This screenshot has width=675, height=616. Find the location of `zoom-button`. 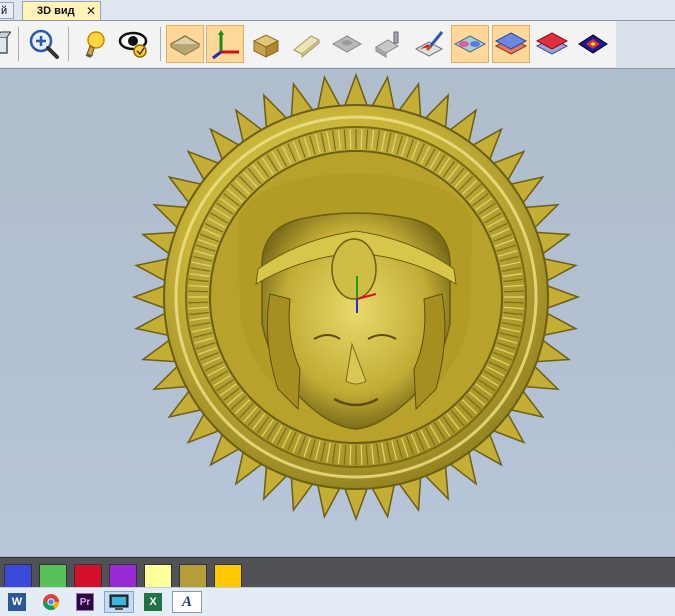

zoom-button is located at coordinates (44, 44).